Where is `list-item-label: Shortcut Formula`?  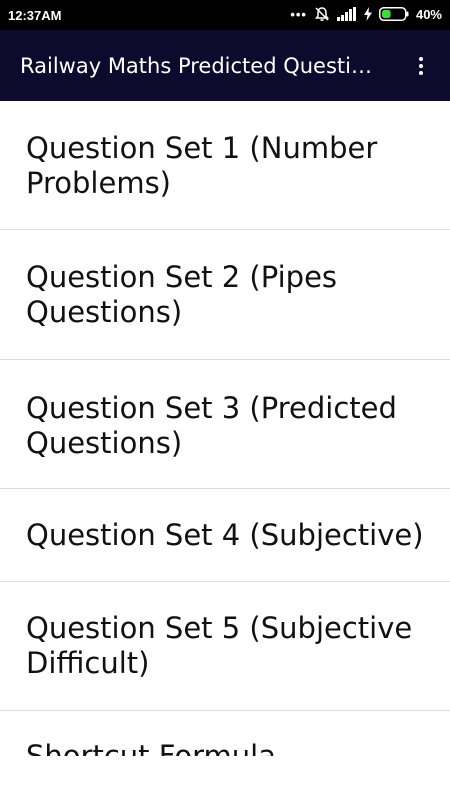 list-item-label: Shortcut Formula is located at coordinates (151, 747).